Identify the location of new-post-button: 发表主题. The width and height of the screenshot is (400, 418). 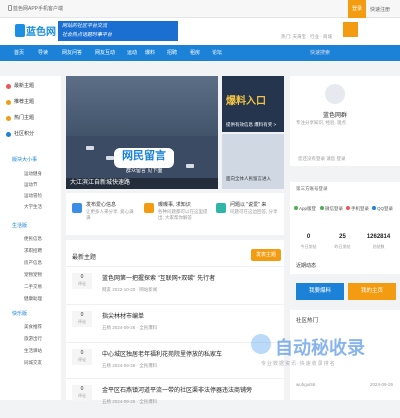
(266, 255).